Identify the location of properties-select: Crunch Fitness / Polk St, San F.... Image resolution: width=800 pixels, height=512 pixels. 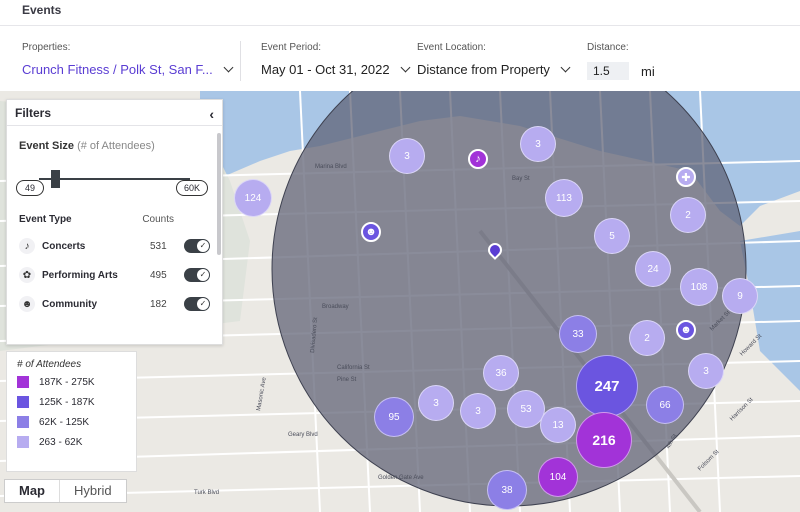
(117, 69).